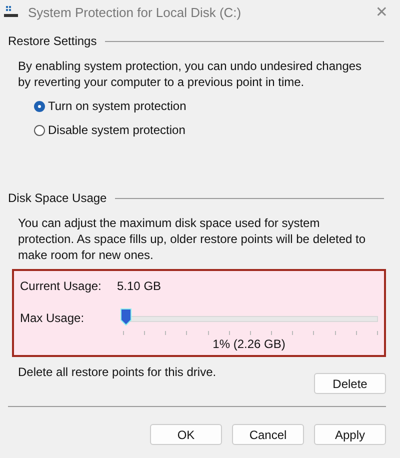 The image size is (400, 458). Describe the element at coordinates (249, 344) in the screenshot. I see `usage-reading: 1% (2.26 GB)` at that location.